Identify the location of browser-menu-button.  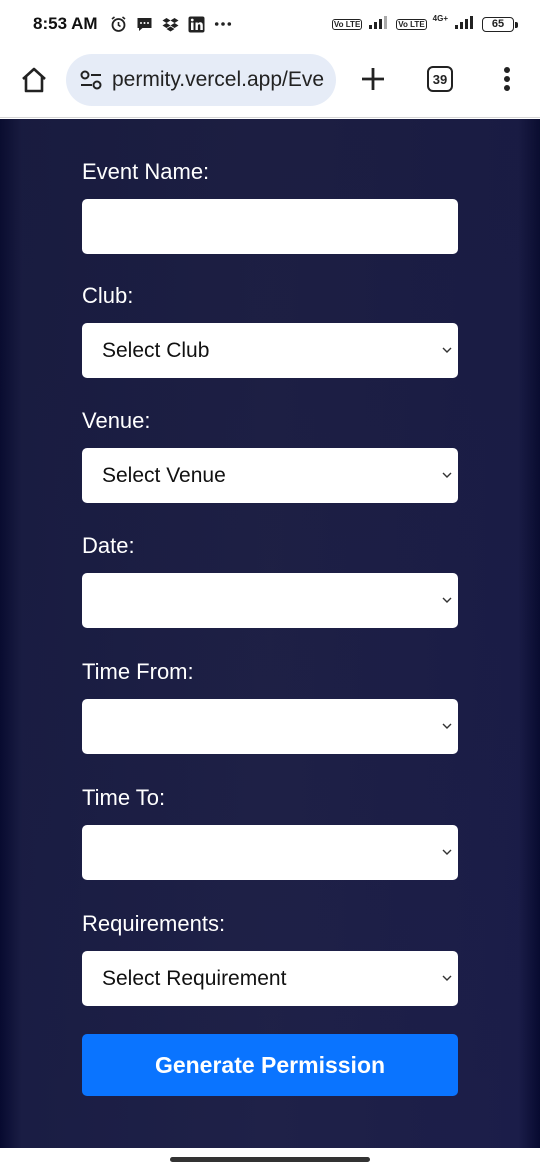
(507, 79).